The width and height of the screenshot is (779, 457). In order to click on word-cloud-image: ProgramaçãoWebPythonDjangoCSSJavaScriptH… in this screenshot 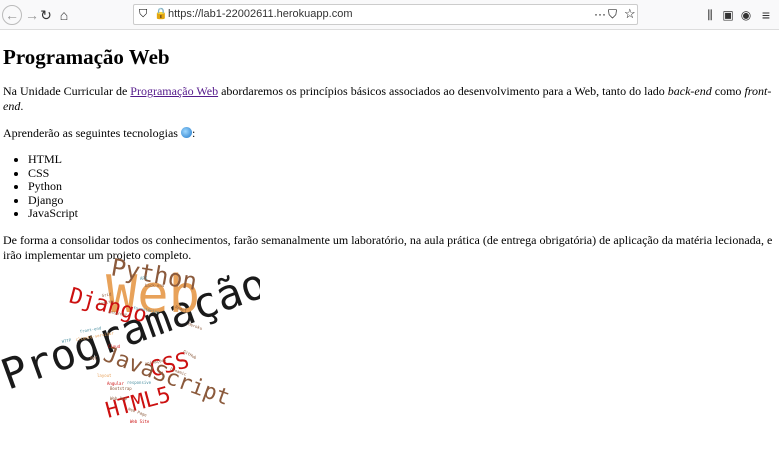, I will do `click(130, 338)`.